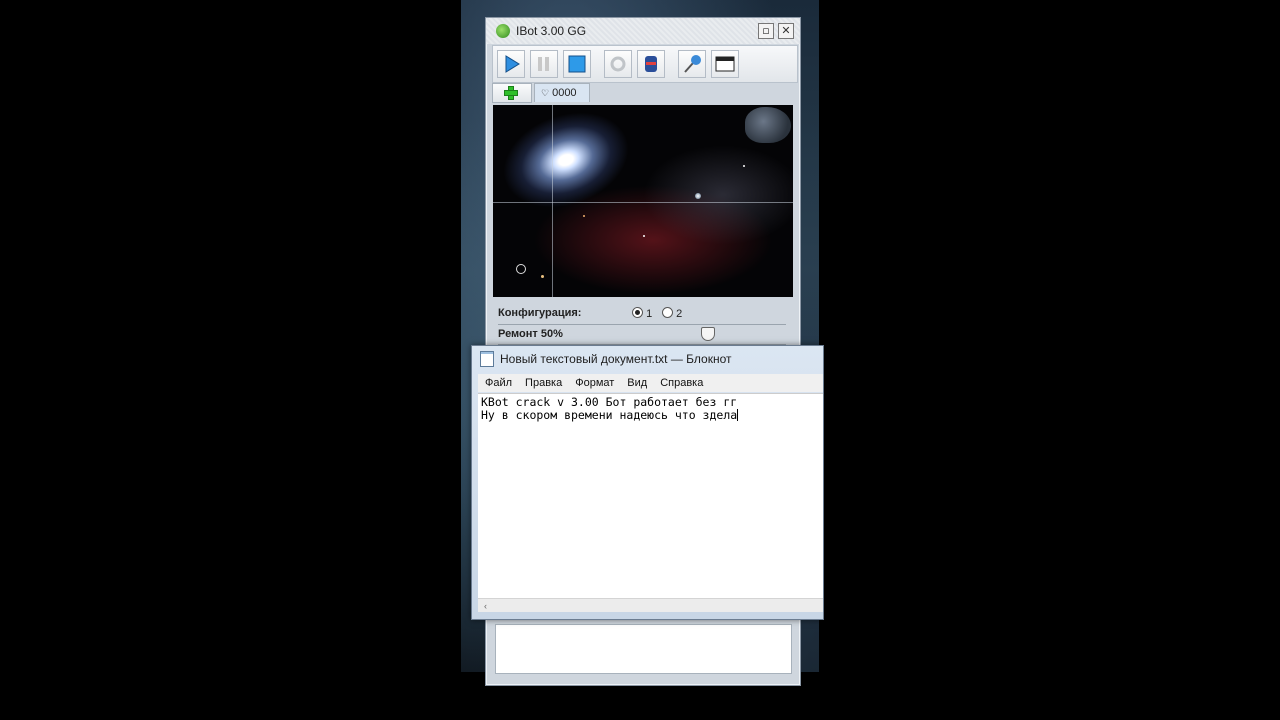  I want to click on plus-icon, so click(511, 93).